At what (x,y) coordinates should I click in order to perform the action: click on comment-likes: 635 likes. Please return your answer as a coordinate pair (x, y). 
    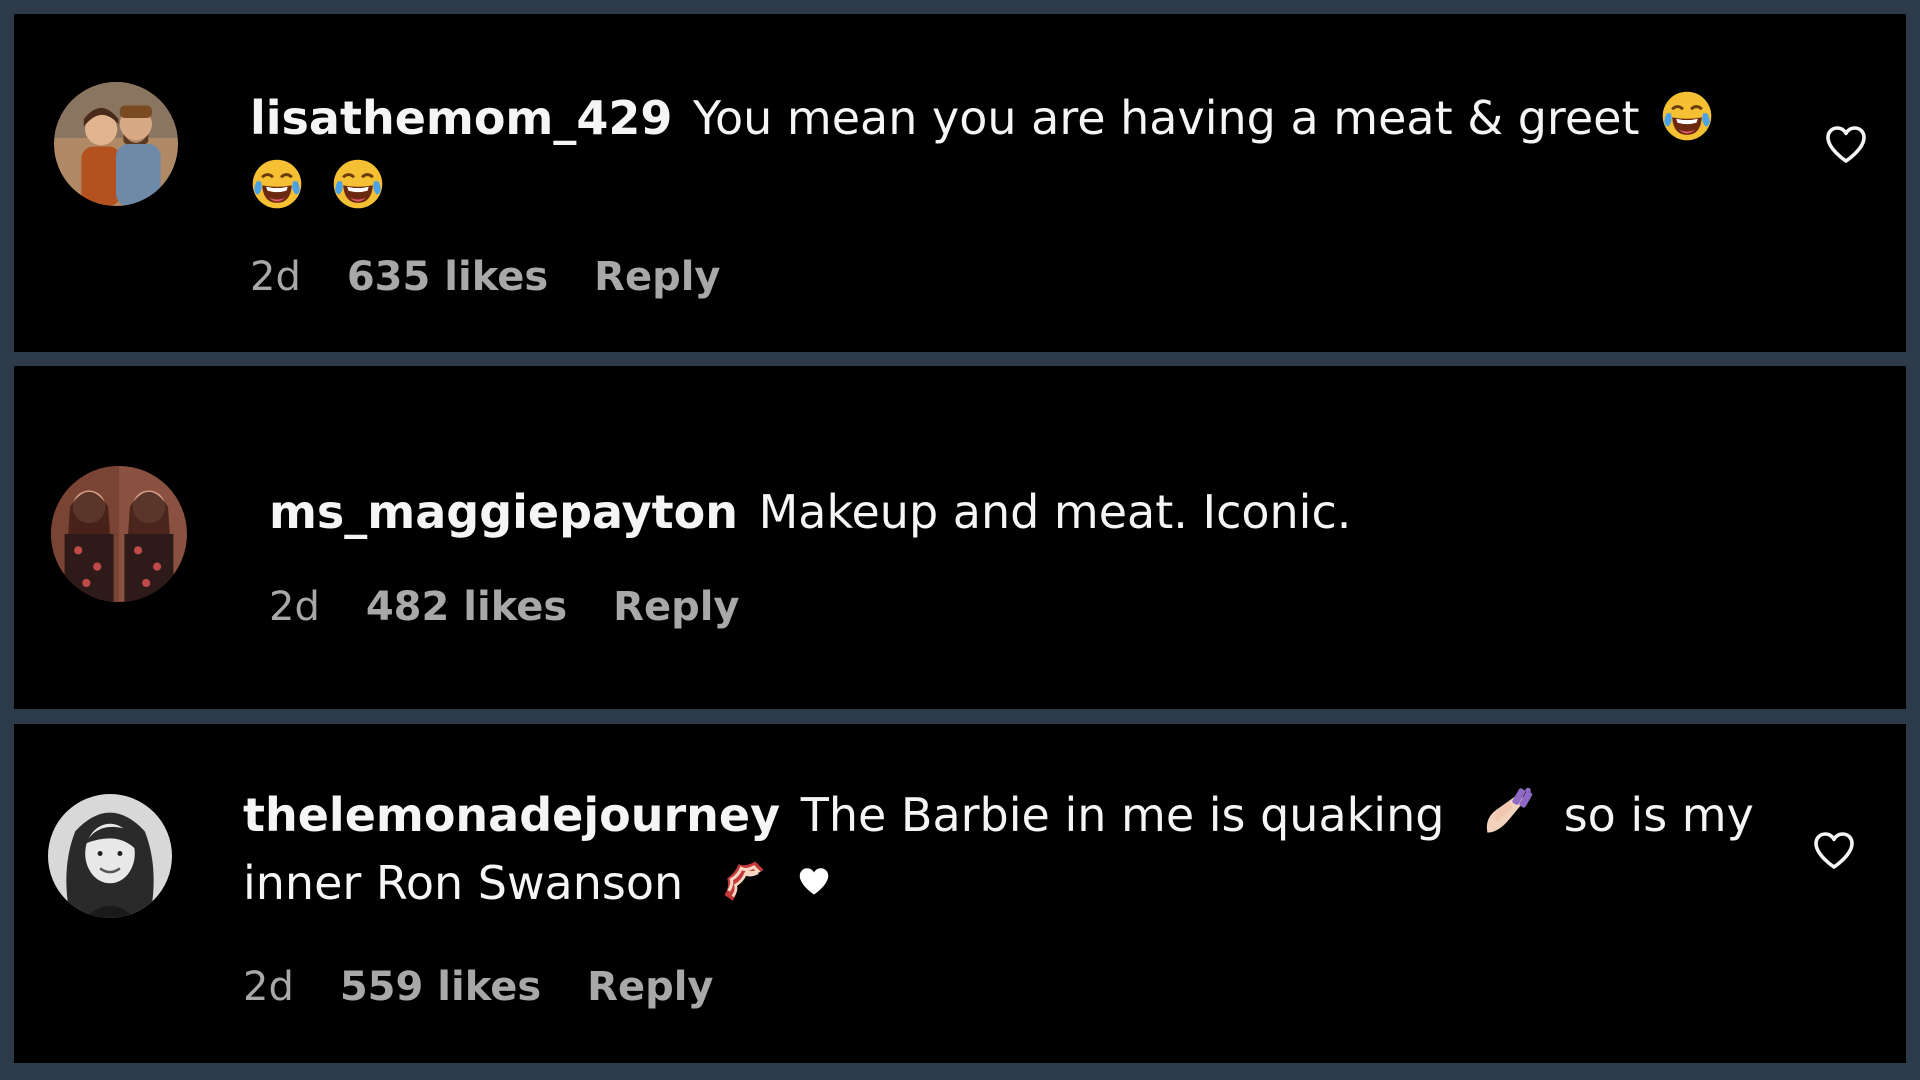
    Looking at the image, I should click on (447, 277).